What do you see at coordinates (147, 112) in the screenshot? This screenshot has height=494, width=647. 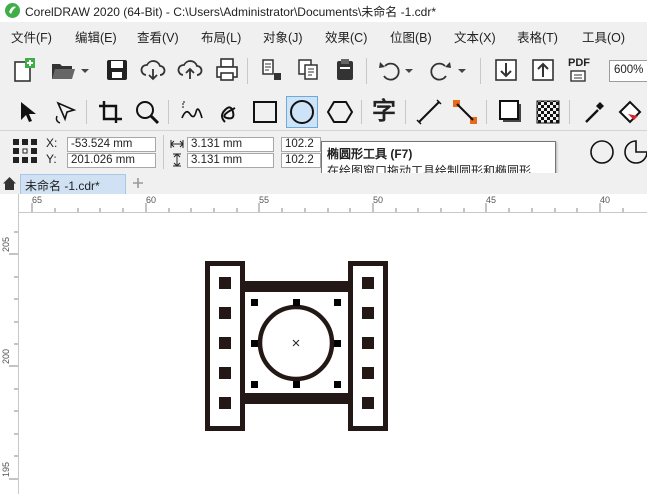 I see `zoom-tool-icon` at bounding box center [147, 112].